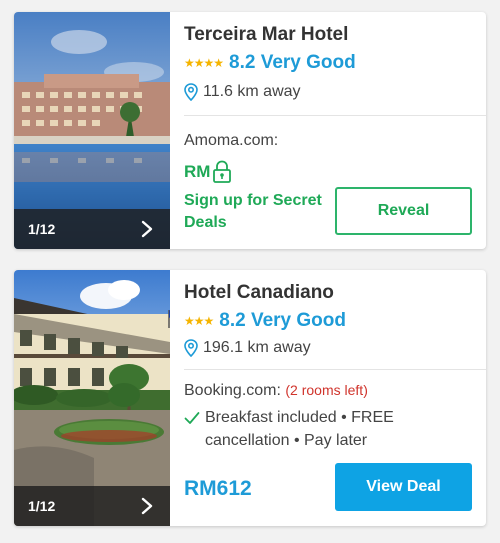  Describe the element at coordinates (403, 487) in the screenshot. I see `view-deal-button: View Deal` at that location.